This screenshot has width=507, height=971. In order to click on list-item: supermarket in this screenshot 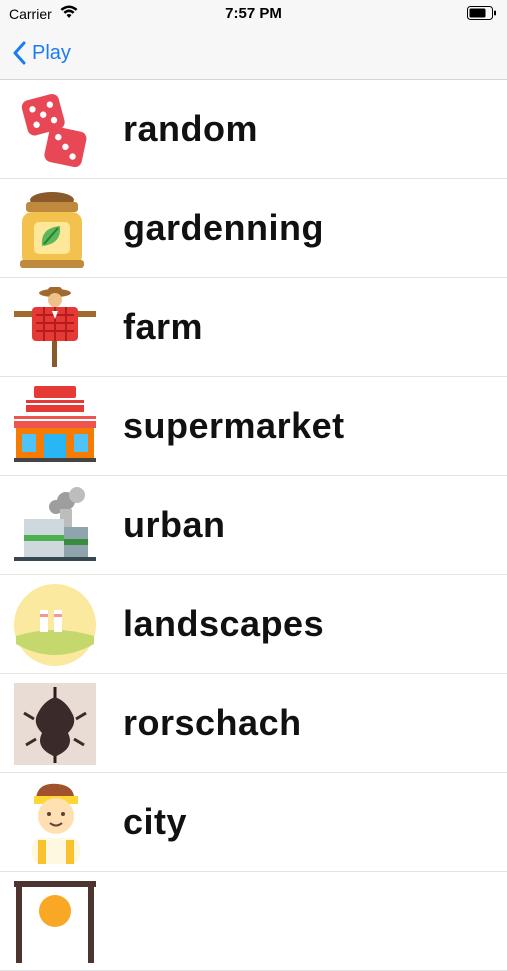, I will do `click(253, 426)`.